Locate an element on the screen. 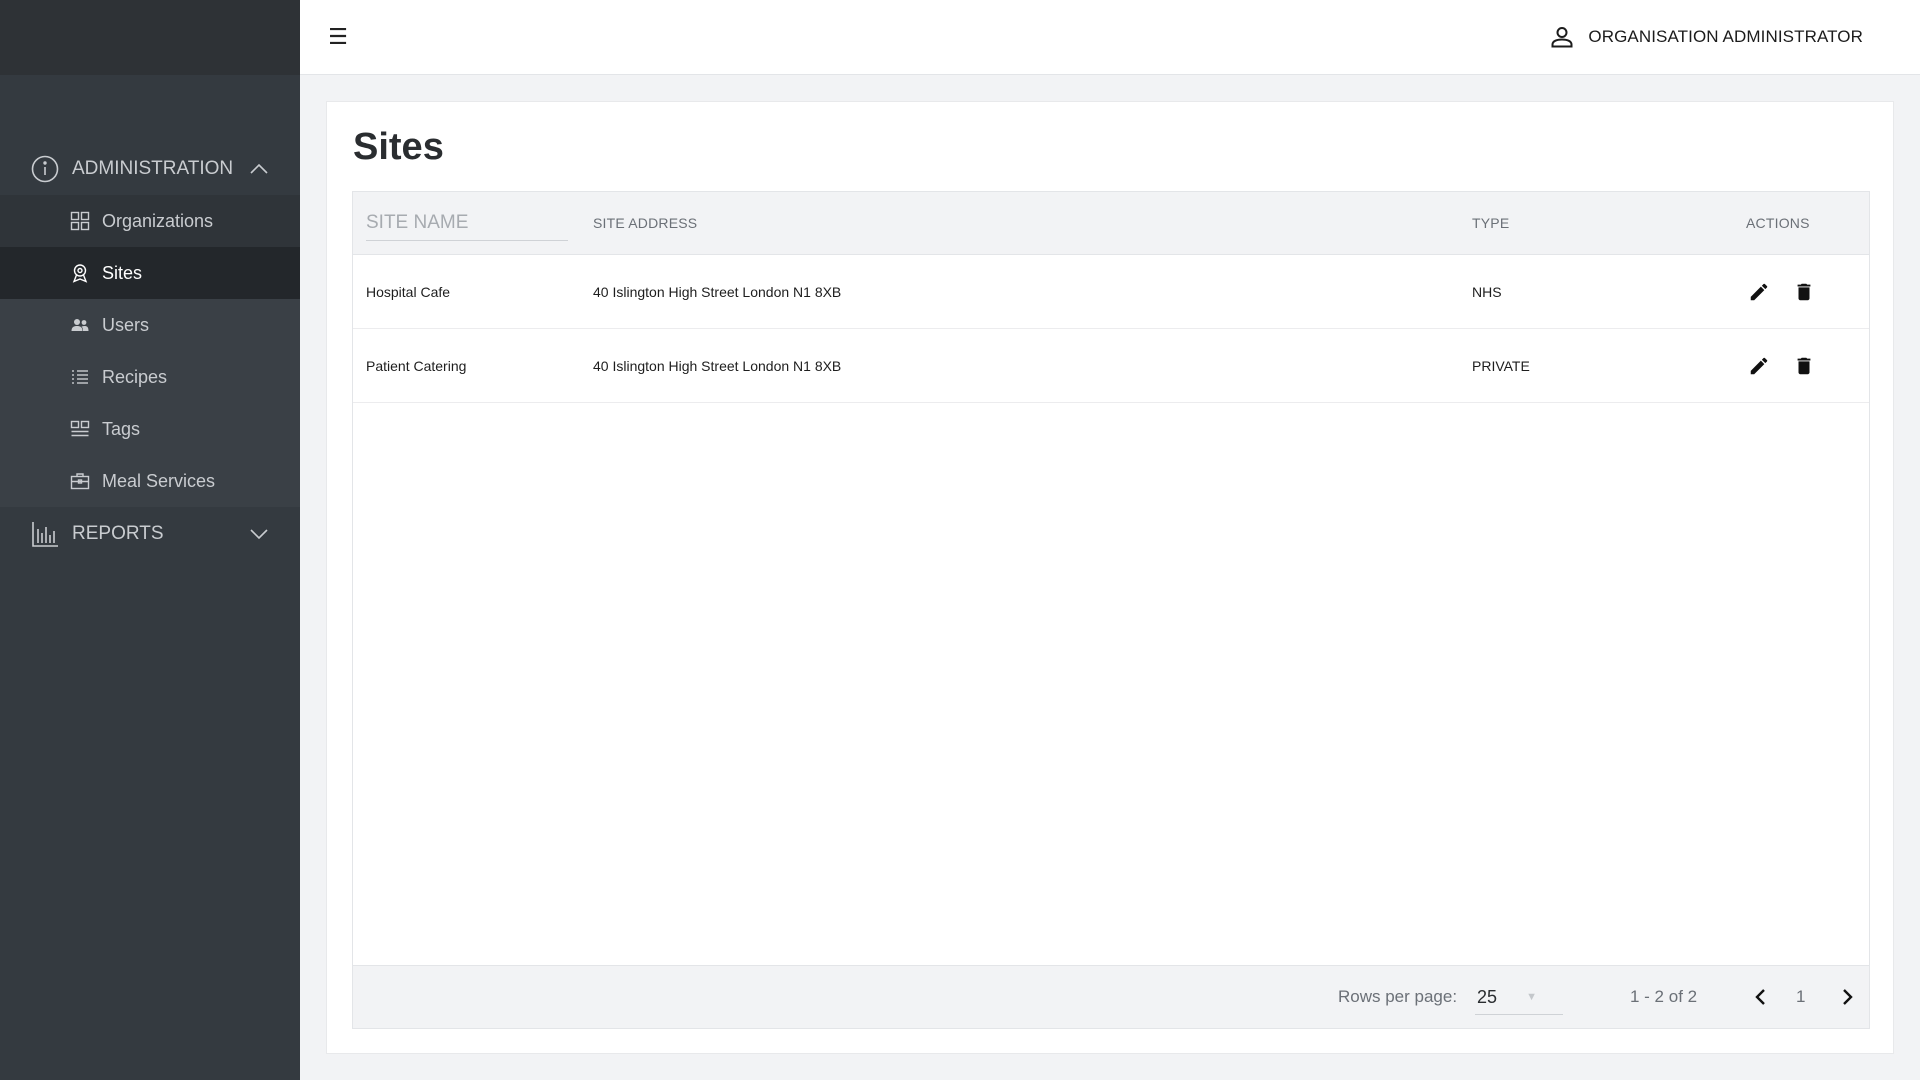 This screenshot has width=1920, height=1080. nav-section-label: ADMINISTRATION is located at coordinates (153, 168).